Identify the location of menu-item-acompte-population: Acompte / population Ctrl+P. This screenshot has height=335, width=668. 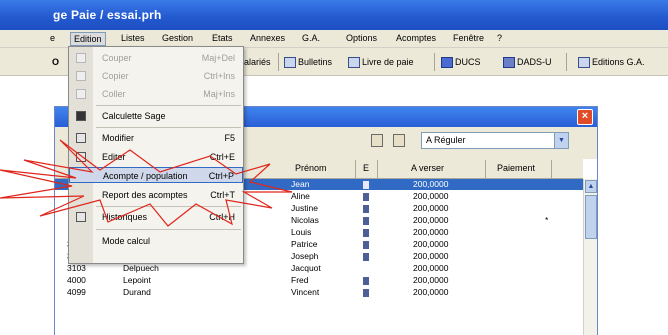
(156, 175).